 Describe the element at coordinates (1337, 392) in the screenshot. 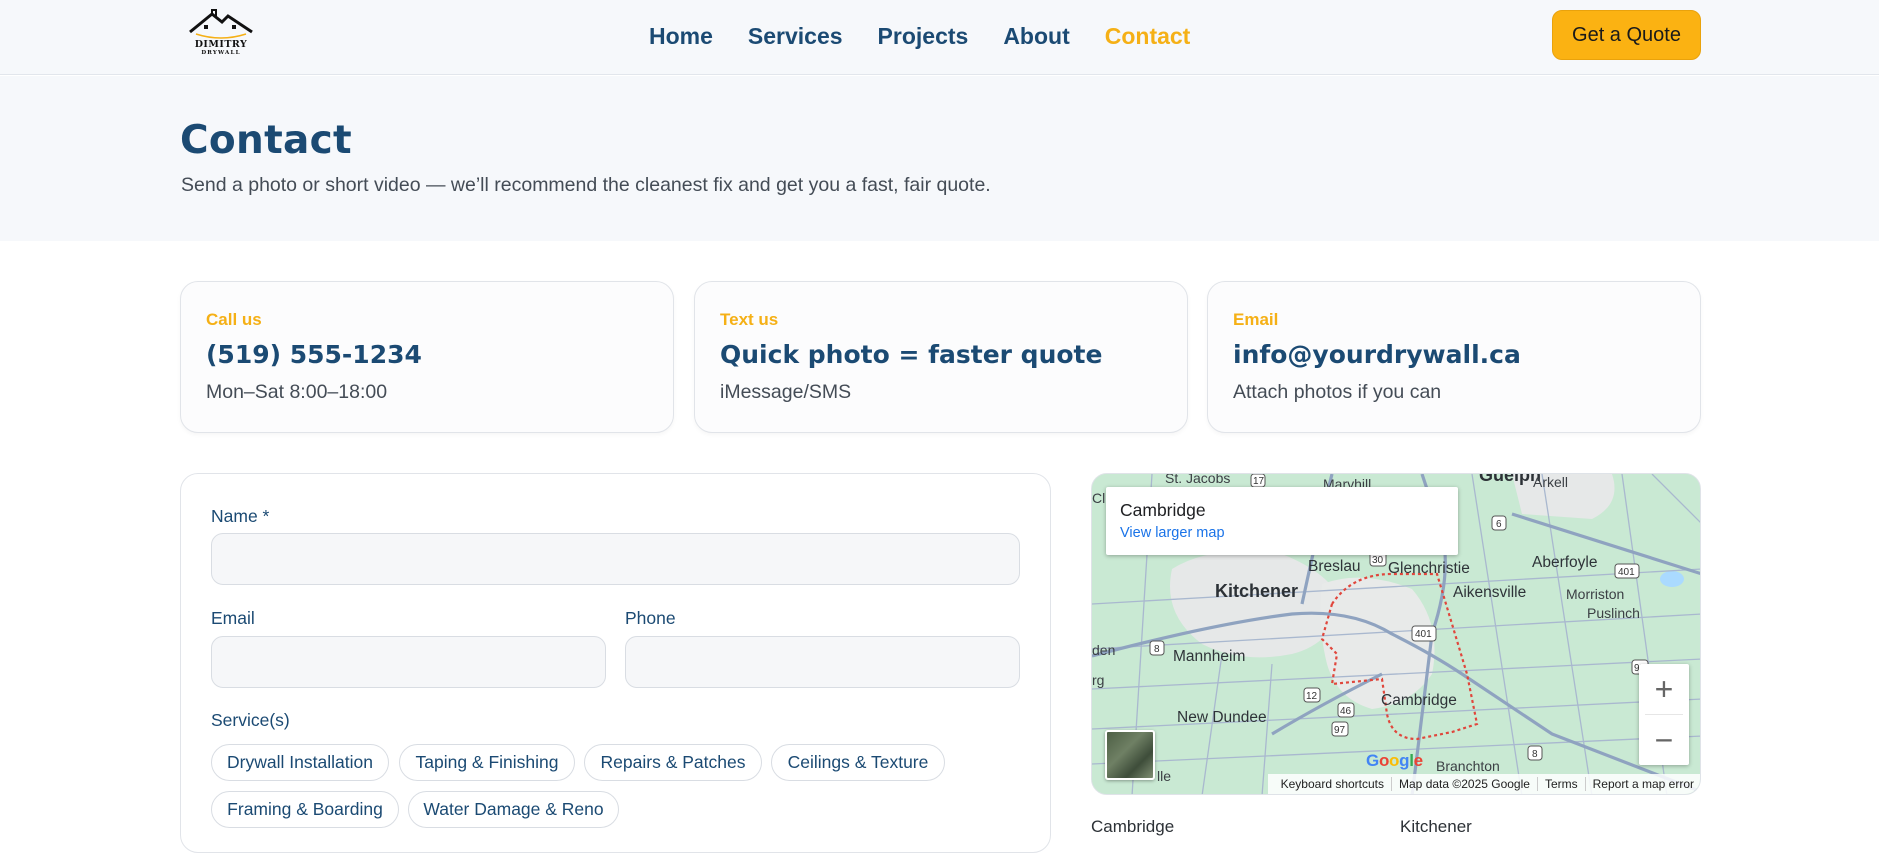

I see `card-sub: Attach photos if you can` at that location.